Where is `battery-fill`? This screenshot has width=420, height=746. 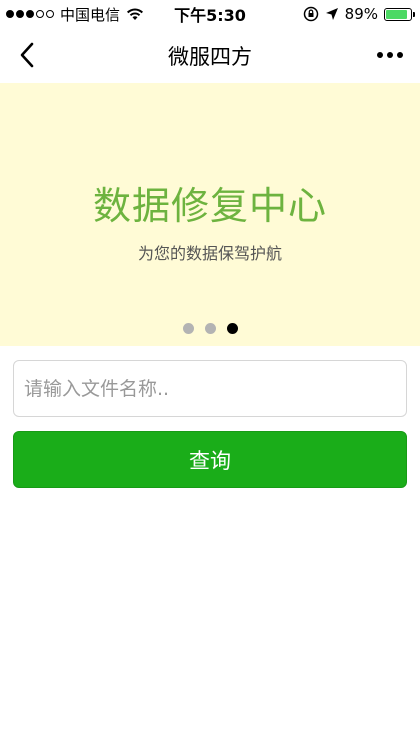 battery-fill is located at coordinates (397, 14).